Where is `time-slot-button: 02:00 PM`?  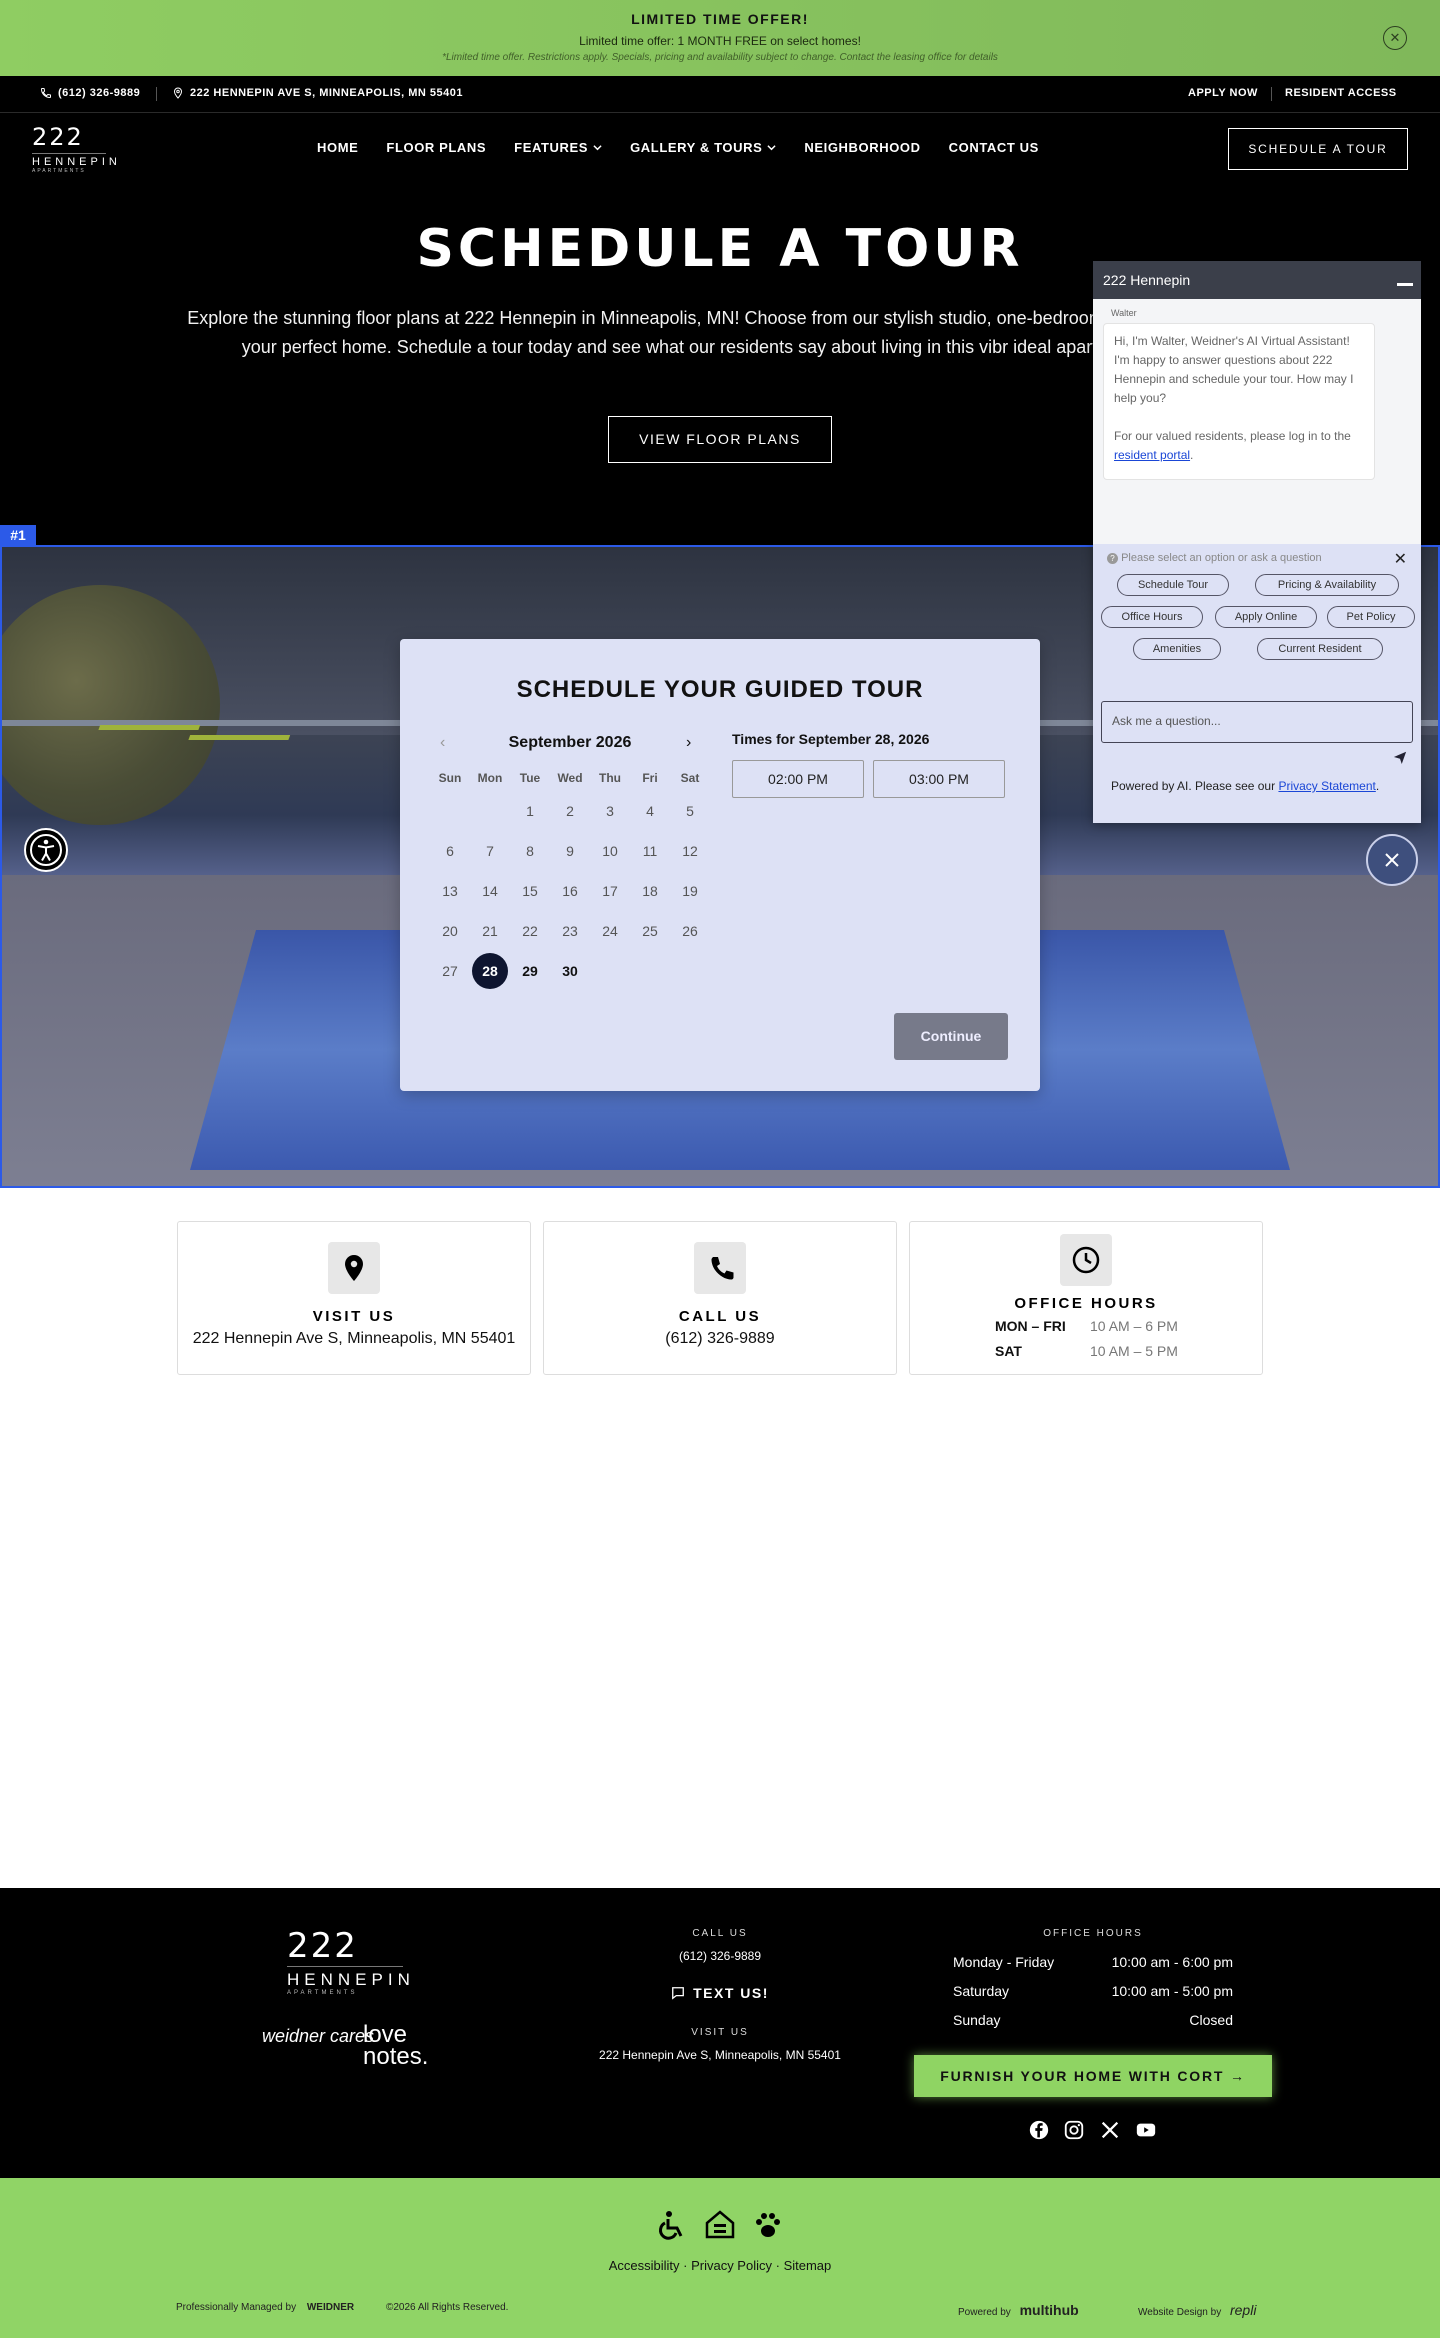 time-slot-button: 02:00 PM is located at coordinates (798, 779).